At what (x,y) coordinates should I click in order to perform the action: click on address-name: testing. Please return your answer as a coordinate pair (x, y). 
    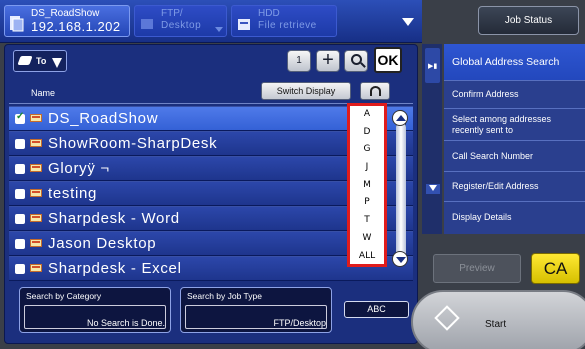
    Looking at the image, I should click on (73, 193).